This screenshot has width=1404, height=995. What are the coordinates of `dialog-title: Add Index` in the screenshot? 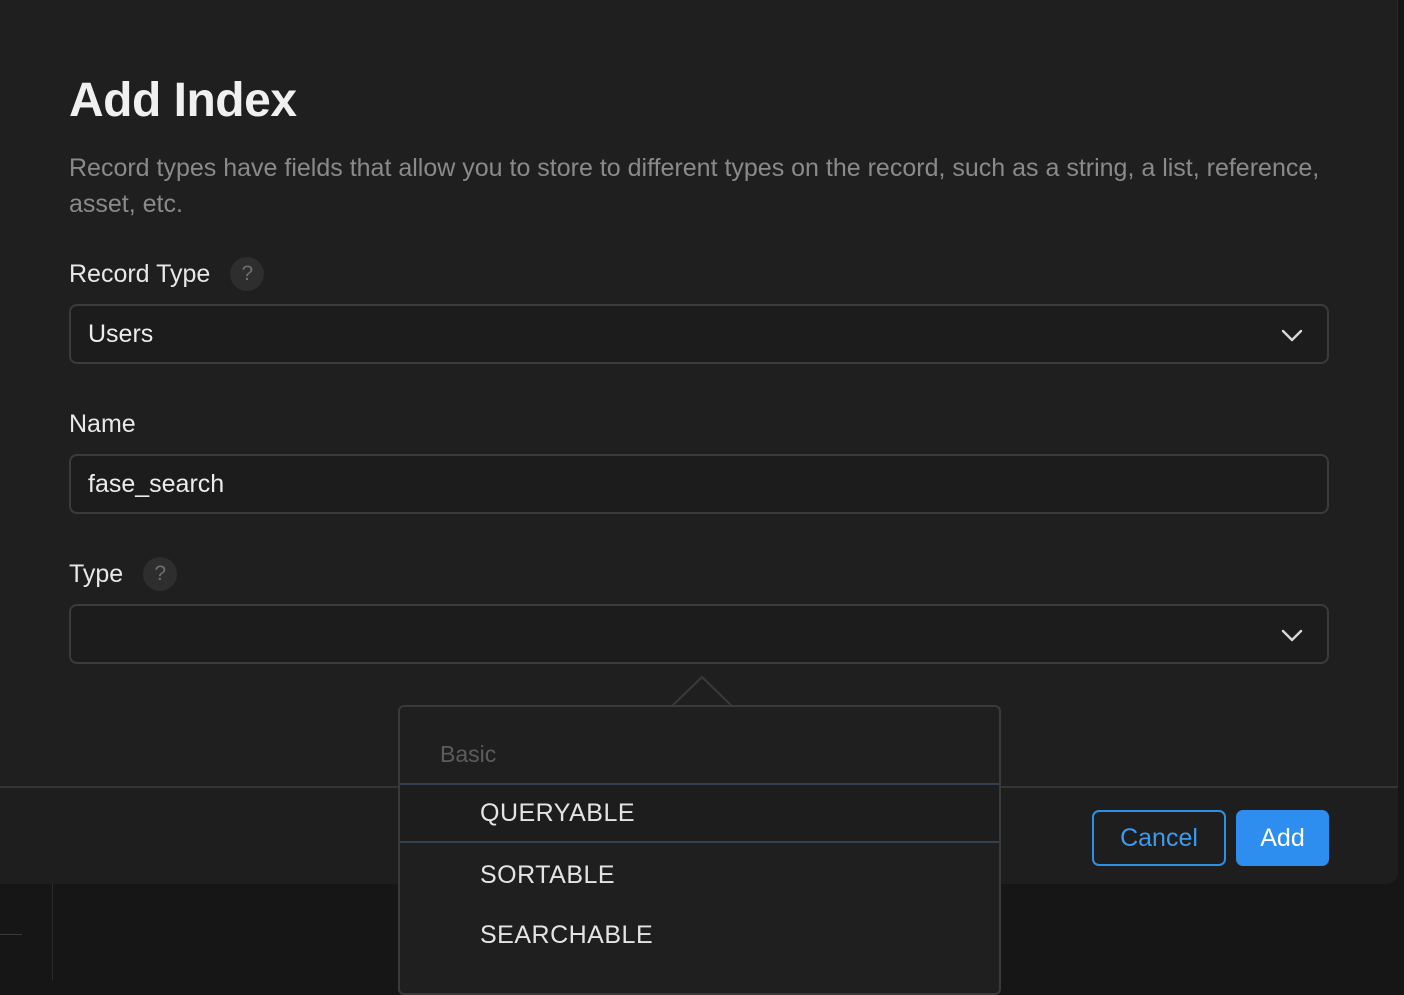 It's located at (183, 100).